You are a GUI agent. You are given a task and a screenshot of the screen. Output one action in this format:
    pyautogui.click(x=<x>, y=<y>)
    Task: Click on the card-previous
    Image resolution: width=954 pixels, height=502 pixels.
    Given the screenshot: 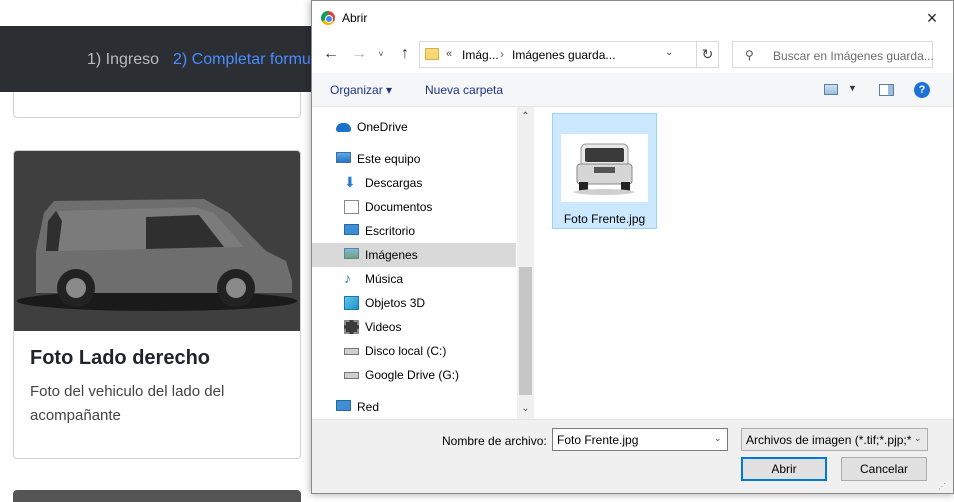 What is the action you would take?
    pyautogui.click(x=157, y=105)
    